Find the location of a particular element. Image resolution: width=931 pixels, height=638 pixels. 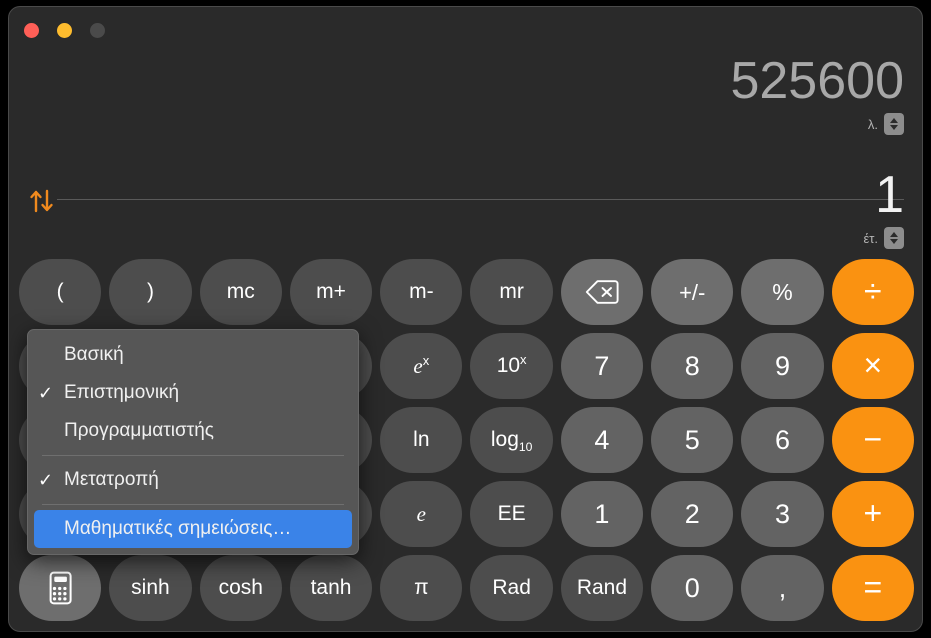

close-button is located at coordinates (31, 30).